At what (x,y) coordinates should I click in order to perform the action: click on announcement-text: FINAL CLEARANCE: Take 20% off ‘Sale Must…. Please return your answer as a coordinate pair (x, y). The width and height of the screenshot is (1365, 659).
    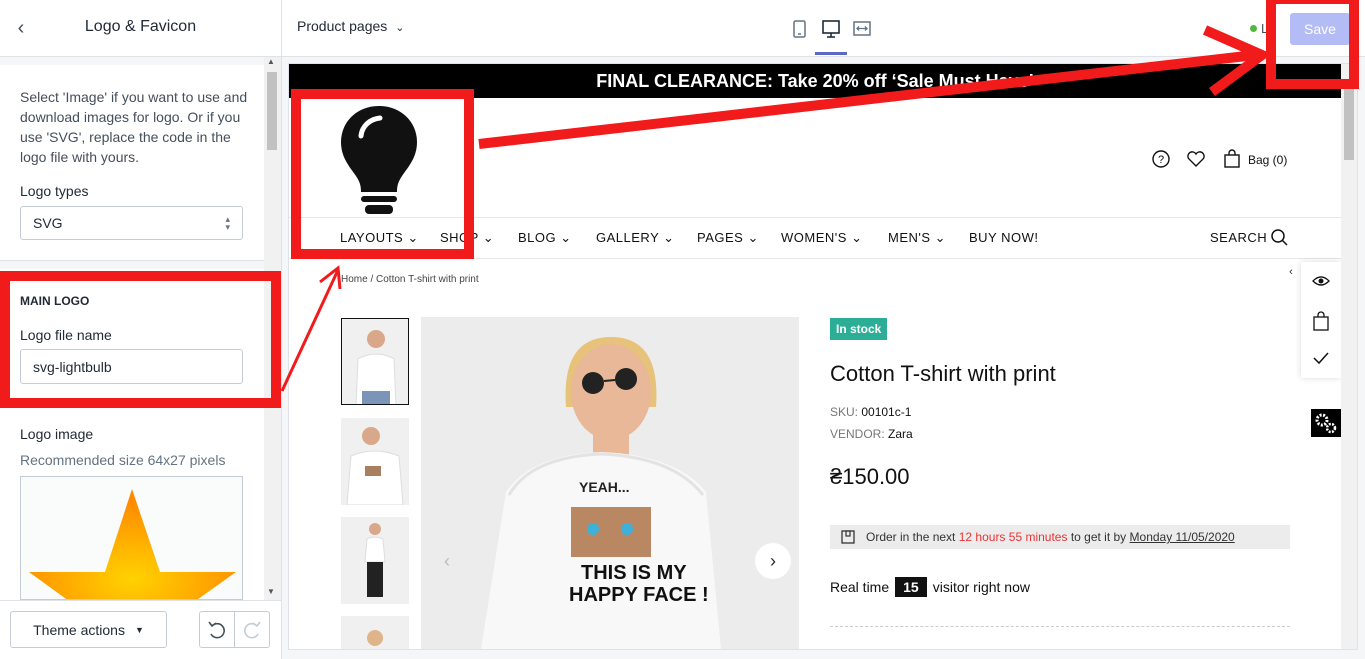
    Looking at the image, I should click on (815, 80).